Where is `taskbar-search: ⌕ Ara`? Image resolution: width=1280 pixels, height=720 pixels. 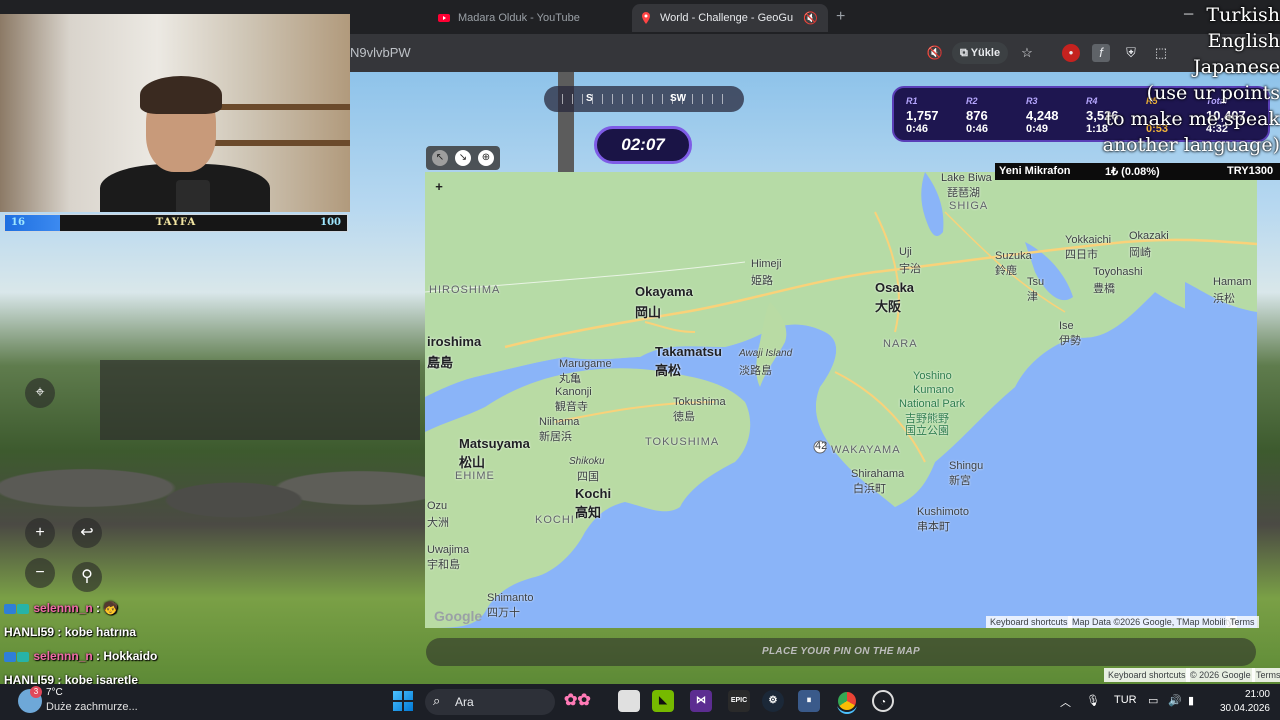
taskbar-search: ⌕ Ara is located at coordinates (490, 702).